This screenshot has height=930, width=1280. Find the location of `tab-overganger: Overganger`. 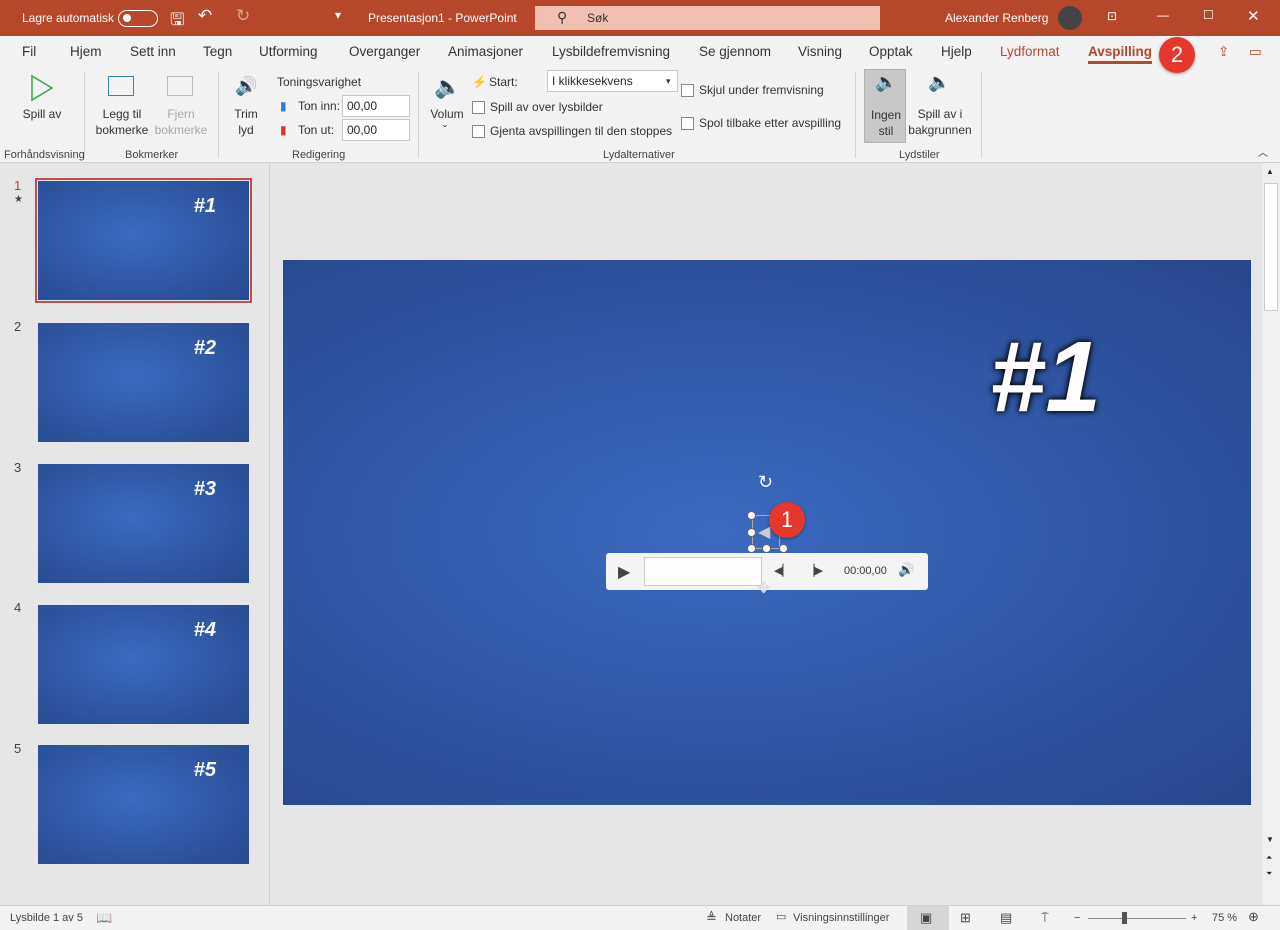

tab-overganger: Overganger is located at coordinates (384, 51).